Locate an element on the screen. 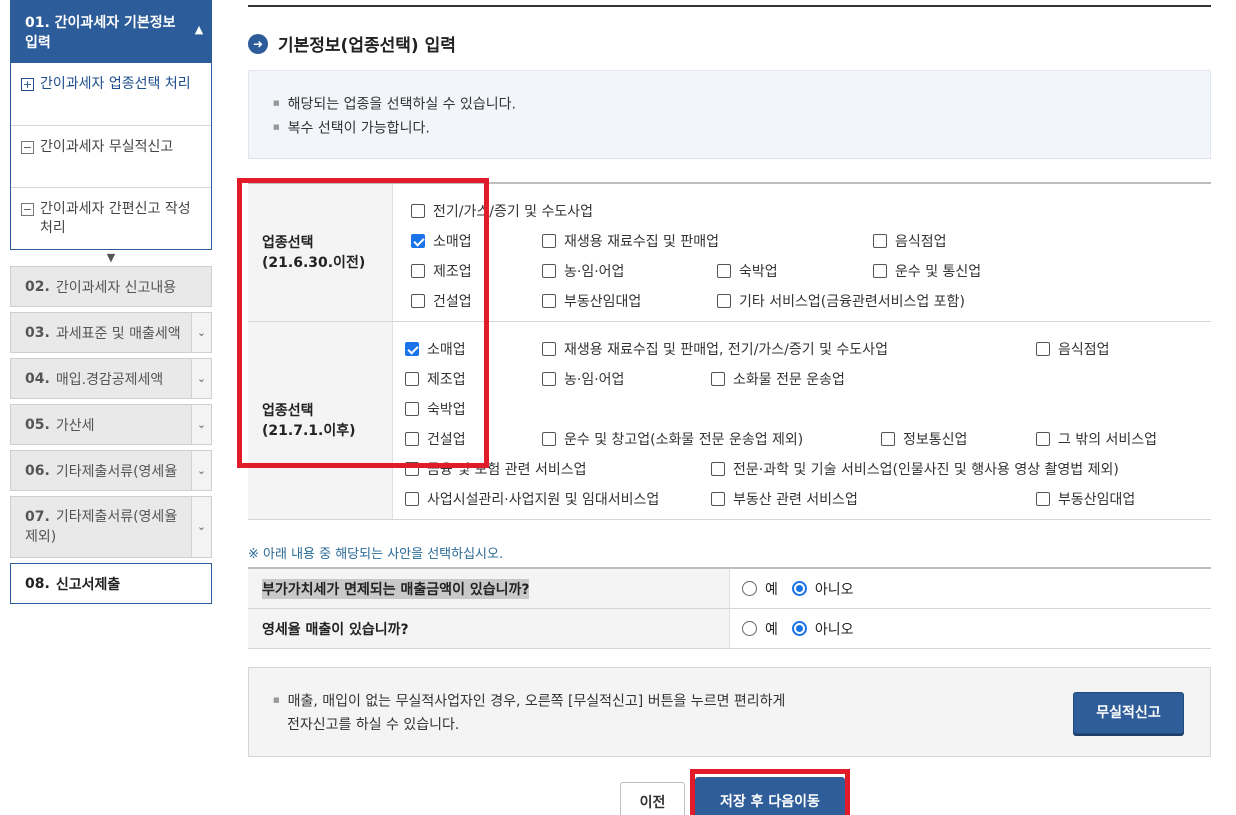  chevron-down-icon: ▼ is located at coordinates (111, 257).